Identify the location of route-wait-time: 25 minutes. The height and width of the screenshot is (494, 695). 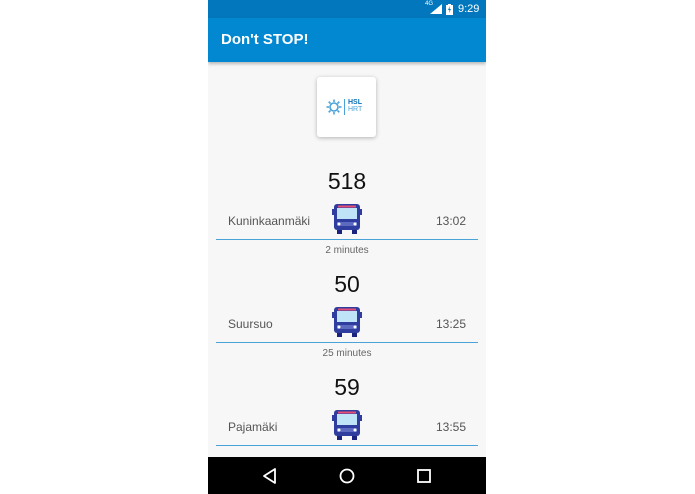
(347, 353).